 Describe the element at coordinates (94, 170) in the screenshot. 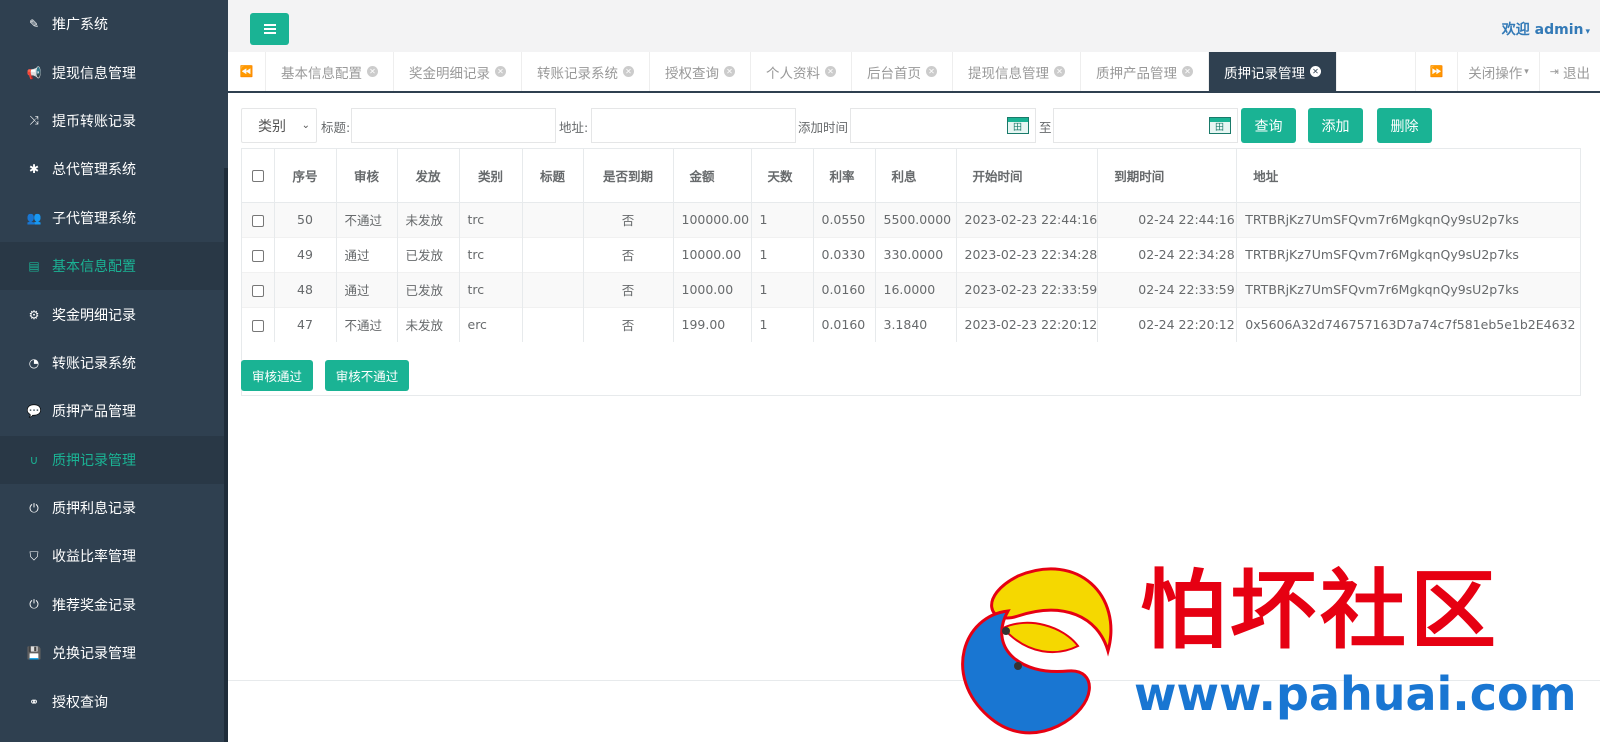

I see `sidebar-item-label: 总代管理系统` at that location.